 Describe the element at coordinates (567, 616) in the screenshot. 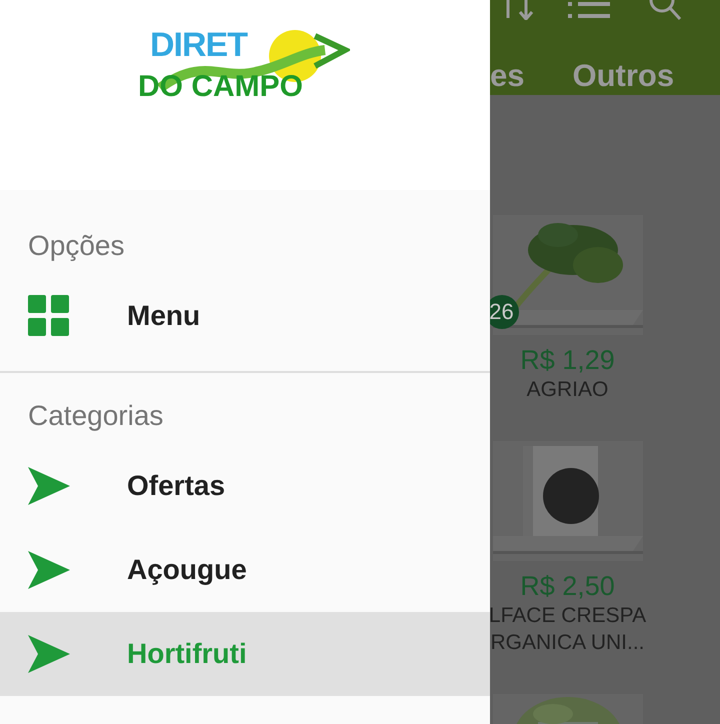

I see `product-name: LFACE CRESPA` at that location.